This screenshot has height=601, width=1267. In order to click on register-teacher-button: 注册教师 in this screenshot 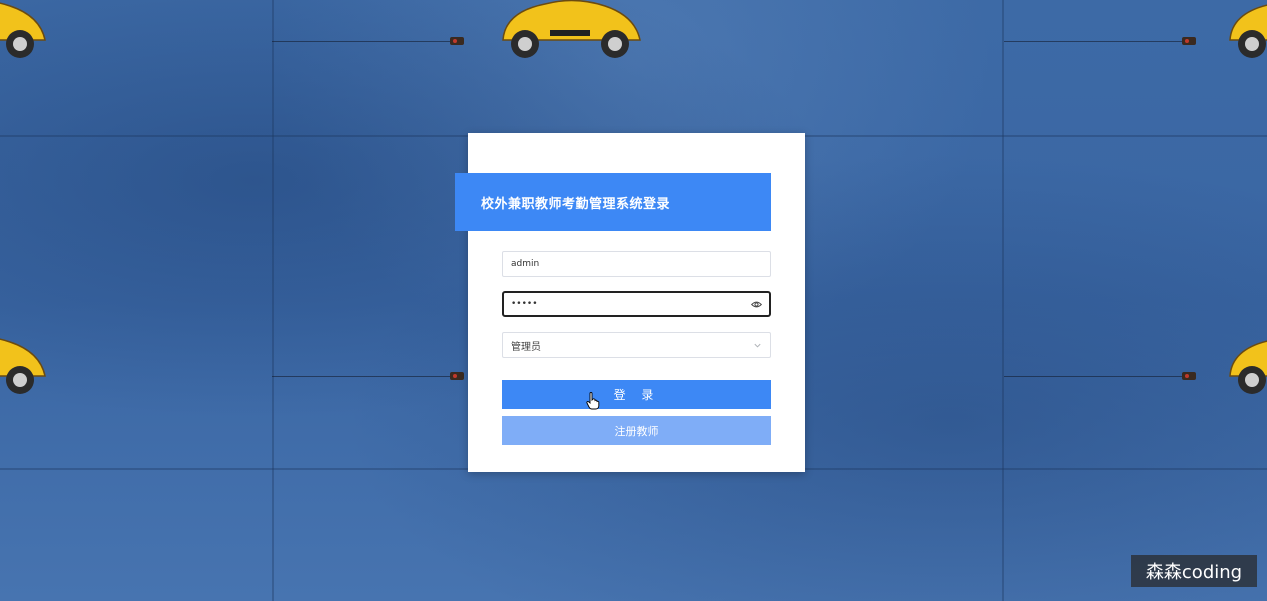, I will do `click(636, 430)`.